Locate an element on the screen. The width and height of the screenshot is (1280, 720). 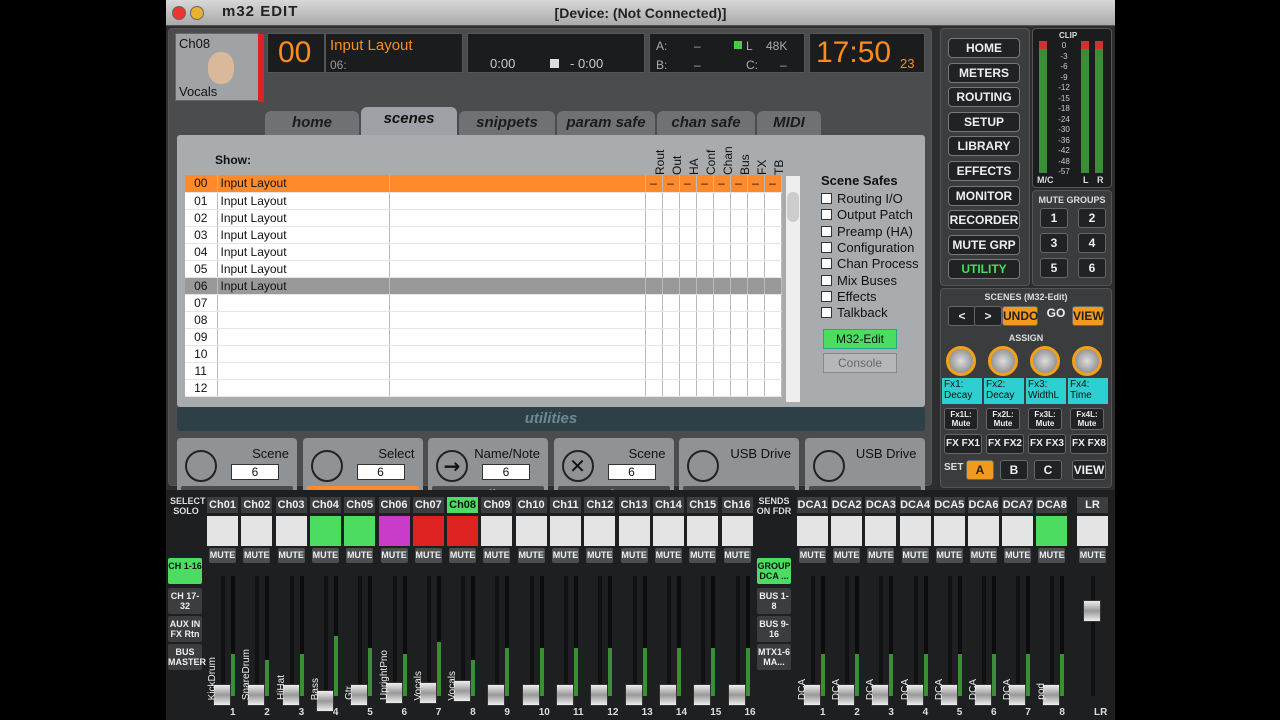
channel-label: Ch04 is located at coordinates (325, 505).